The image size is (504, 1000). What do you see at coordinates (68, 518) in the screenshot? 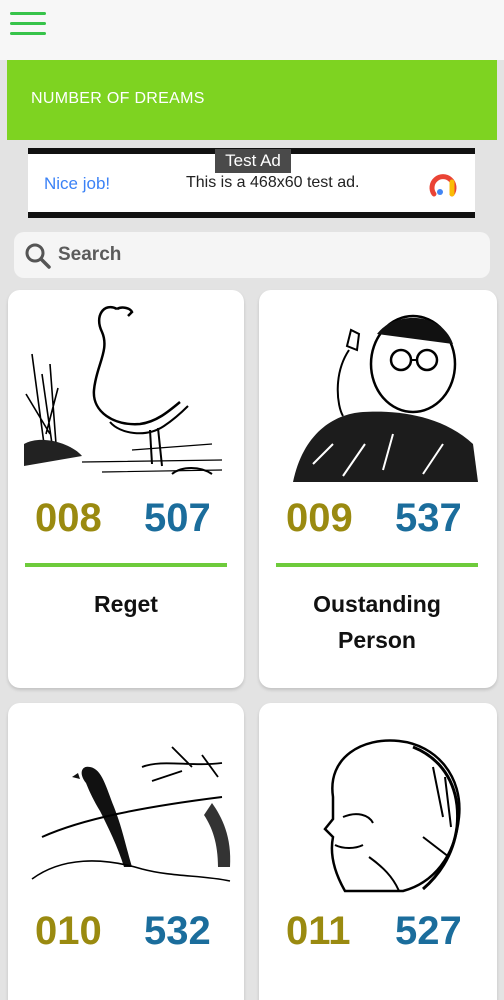
I see `card-number-primary: 008` at bounding box center [68, 518].